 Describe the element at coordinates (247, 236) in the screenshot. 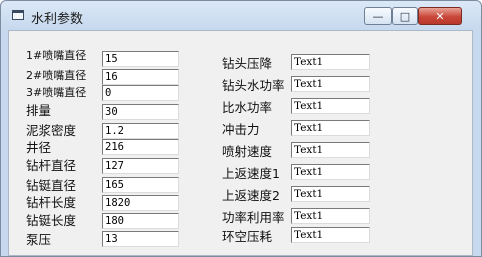

I see `annular-pressure-loss-label: 环空压耗` at that location.